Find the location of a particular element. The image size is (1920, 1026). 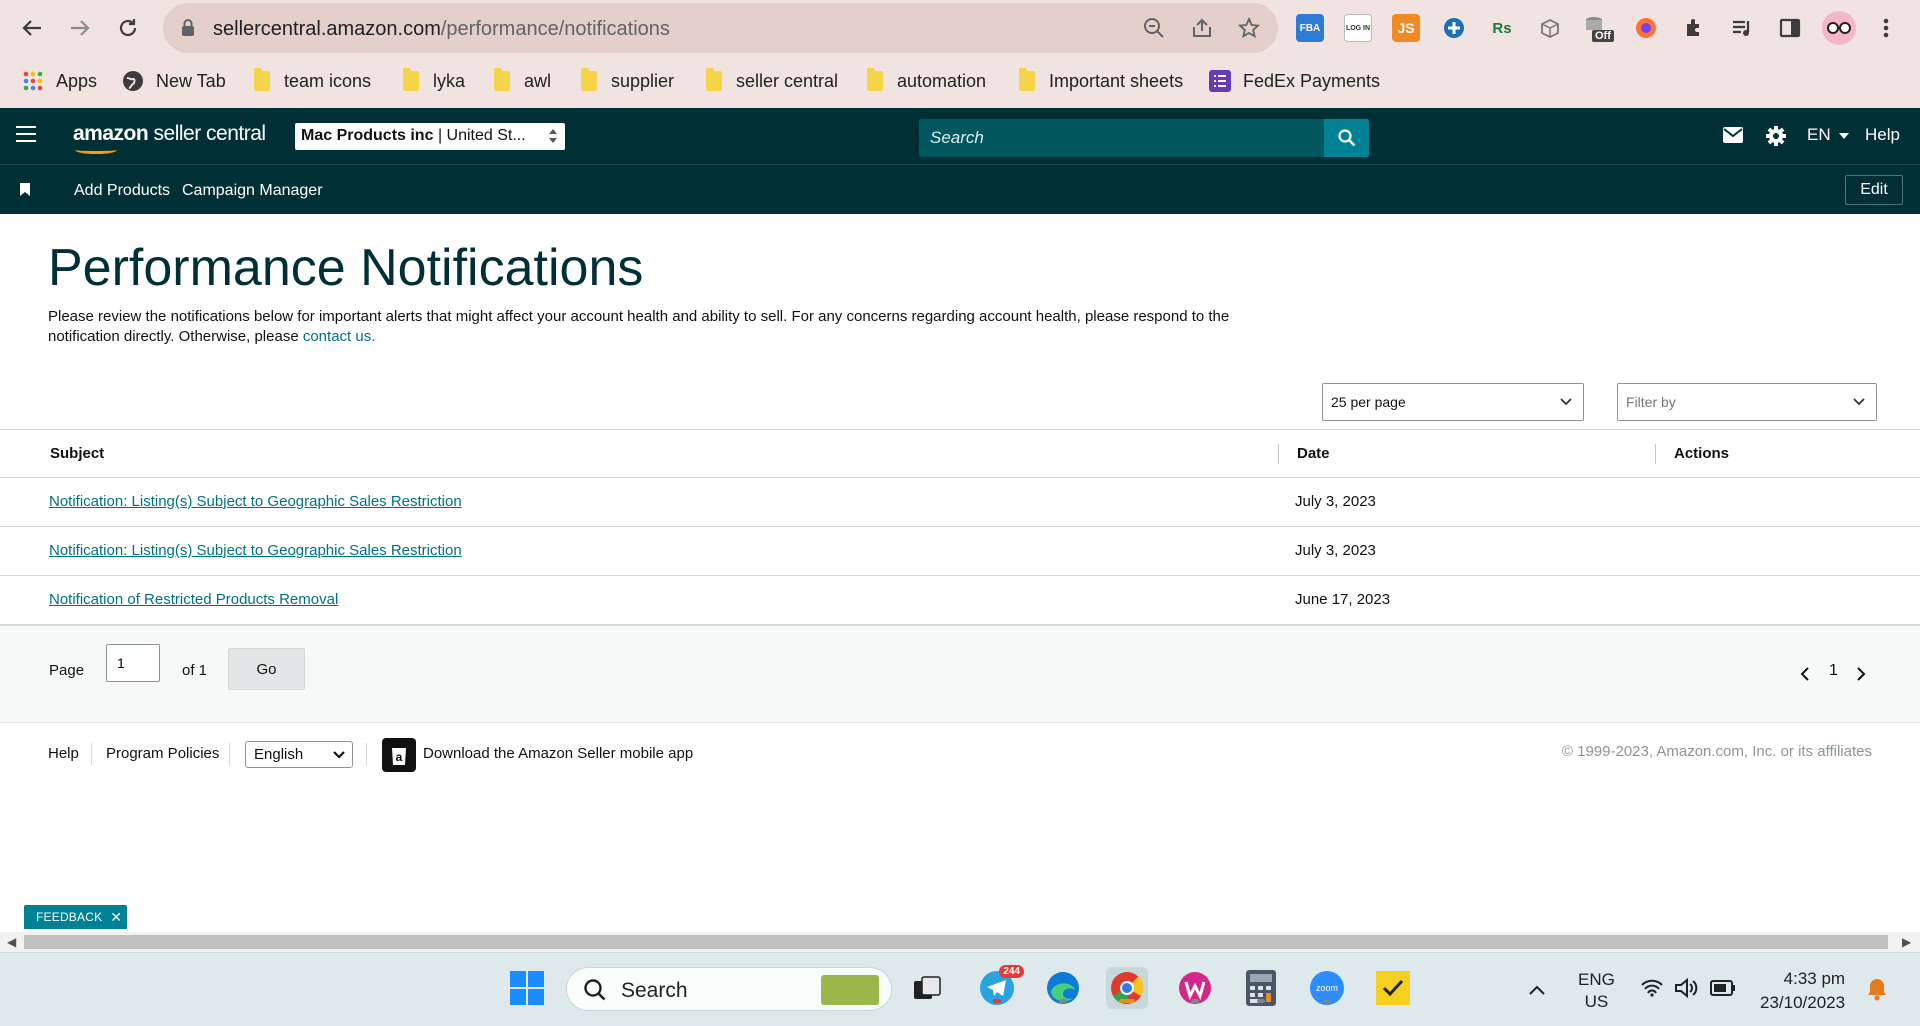

off-extension-icon: Off is located at coordinates (1601, 28).